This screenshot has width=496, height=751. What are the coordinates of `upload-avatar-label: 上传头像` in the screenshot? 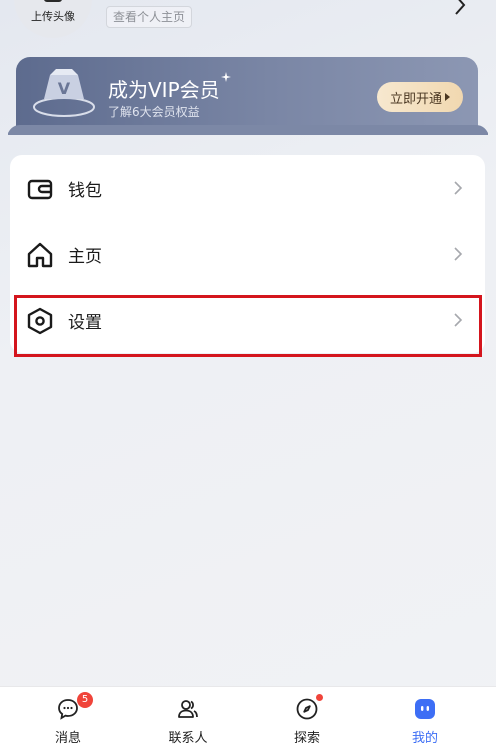 It's located at (53, 16).